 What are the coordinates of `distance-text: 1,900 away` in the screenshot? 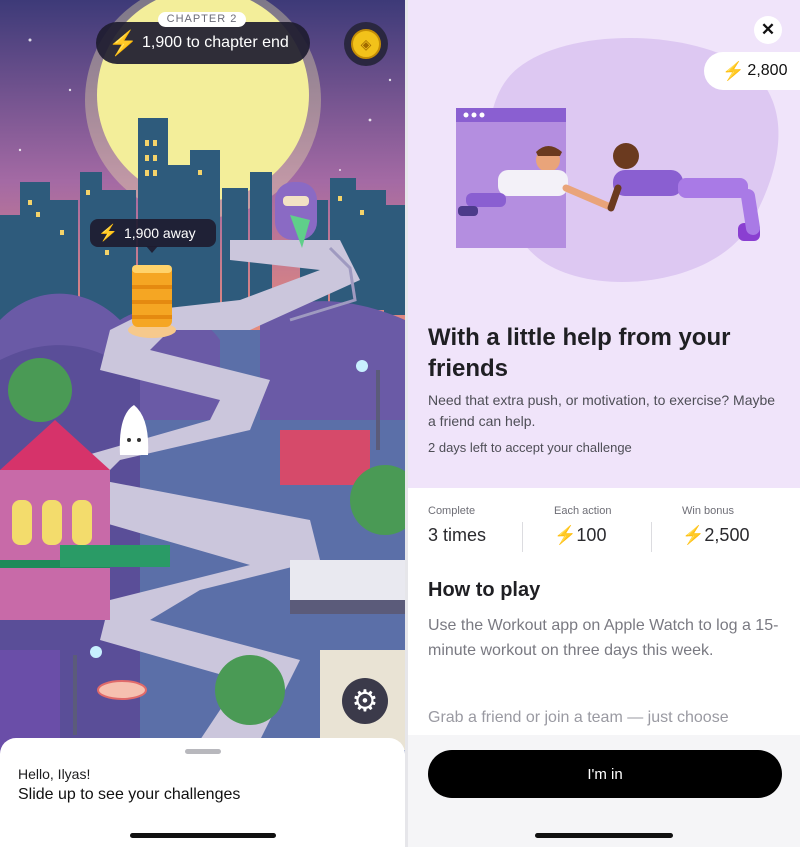 It's located at (160, 233).